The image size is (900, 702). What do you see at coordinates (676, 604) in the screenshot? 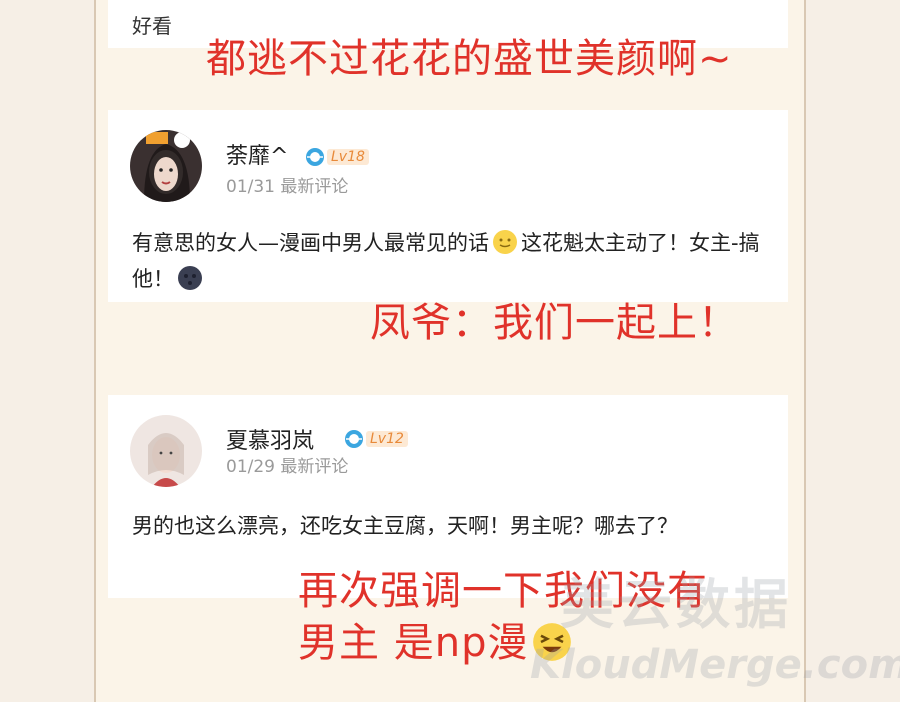
I see `watermark-logo-text: 美云数据` at bounding box center [676, 604].